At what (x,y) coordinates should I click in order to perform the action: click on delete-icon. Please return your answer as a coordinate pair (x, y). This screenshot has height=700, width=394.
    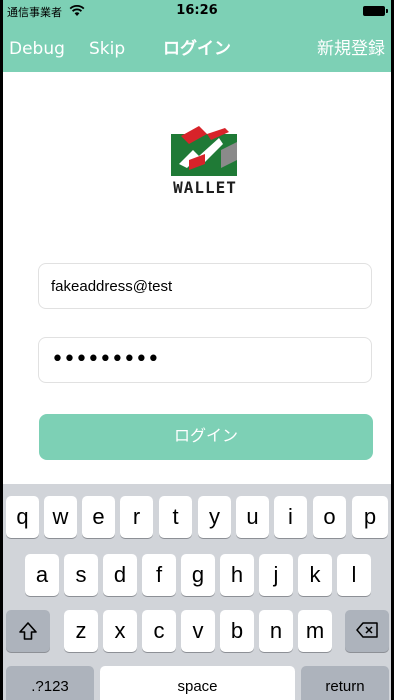
    Looking at the image, I should click on (367, 630).